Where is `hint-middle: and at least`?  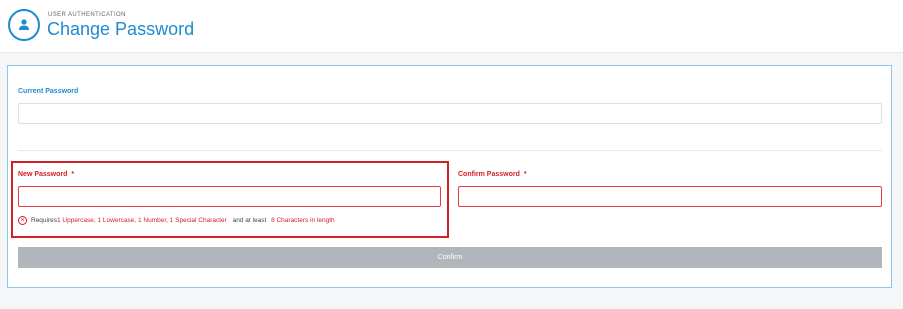 hint-middle: and at least is located at coordinates (249, 221).